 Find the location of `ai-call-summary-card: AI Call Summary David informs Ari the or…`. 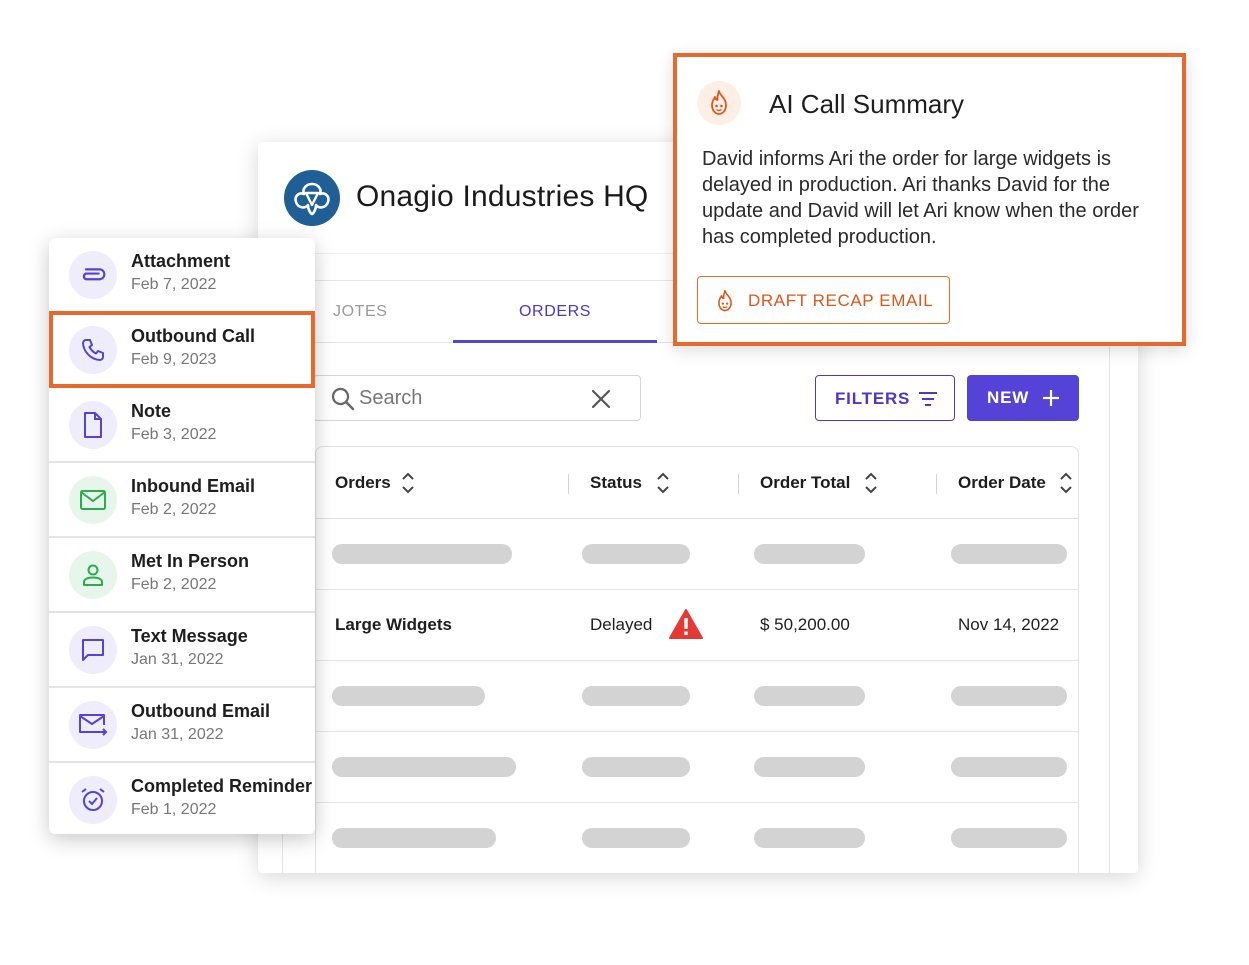

ai-call-summary-card: AI Call Summary David informs Ari the or… is located at coordinates (929, 199).